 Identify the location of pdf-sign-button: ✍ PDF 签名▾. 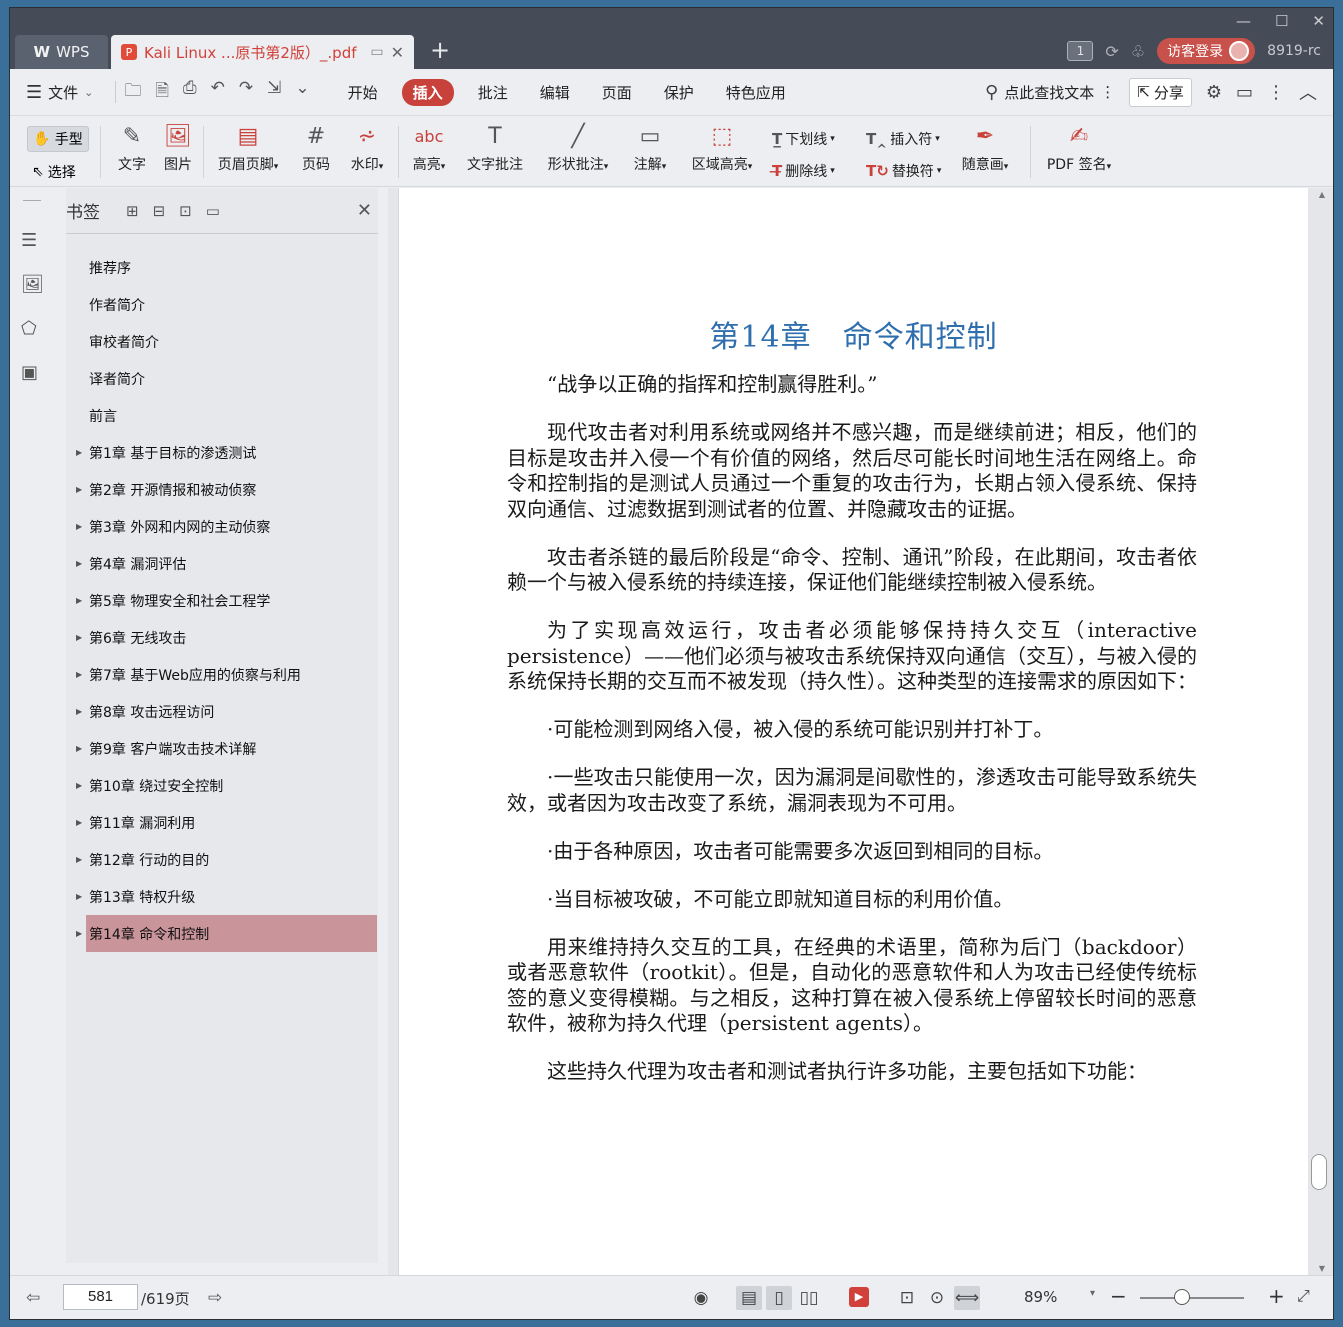
(1079, 148).